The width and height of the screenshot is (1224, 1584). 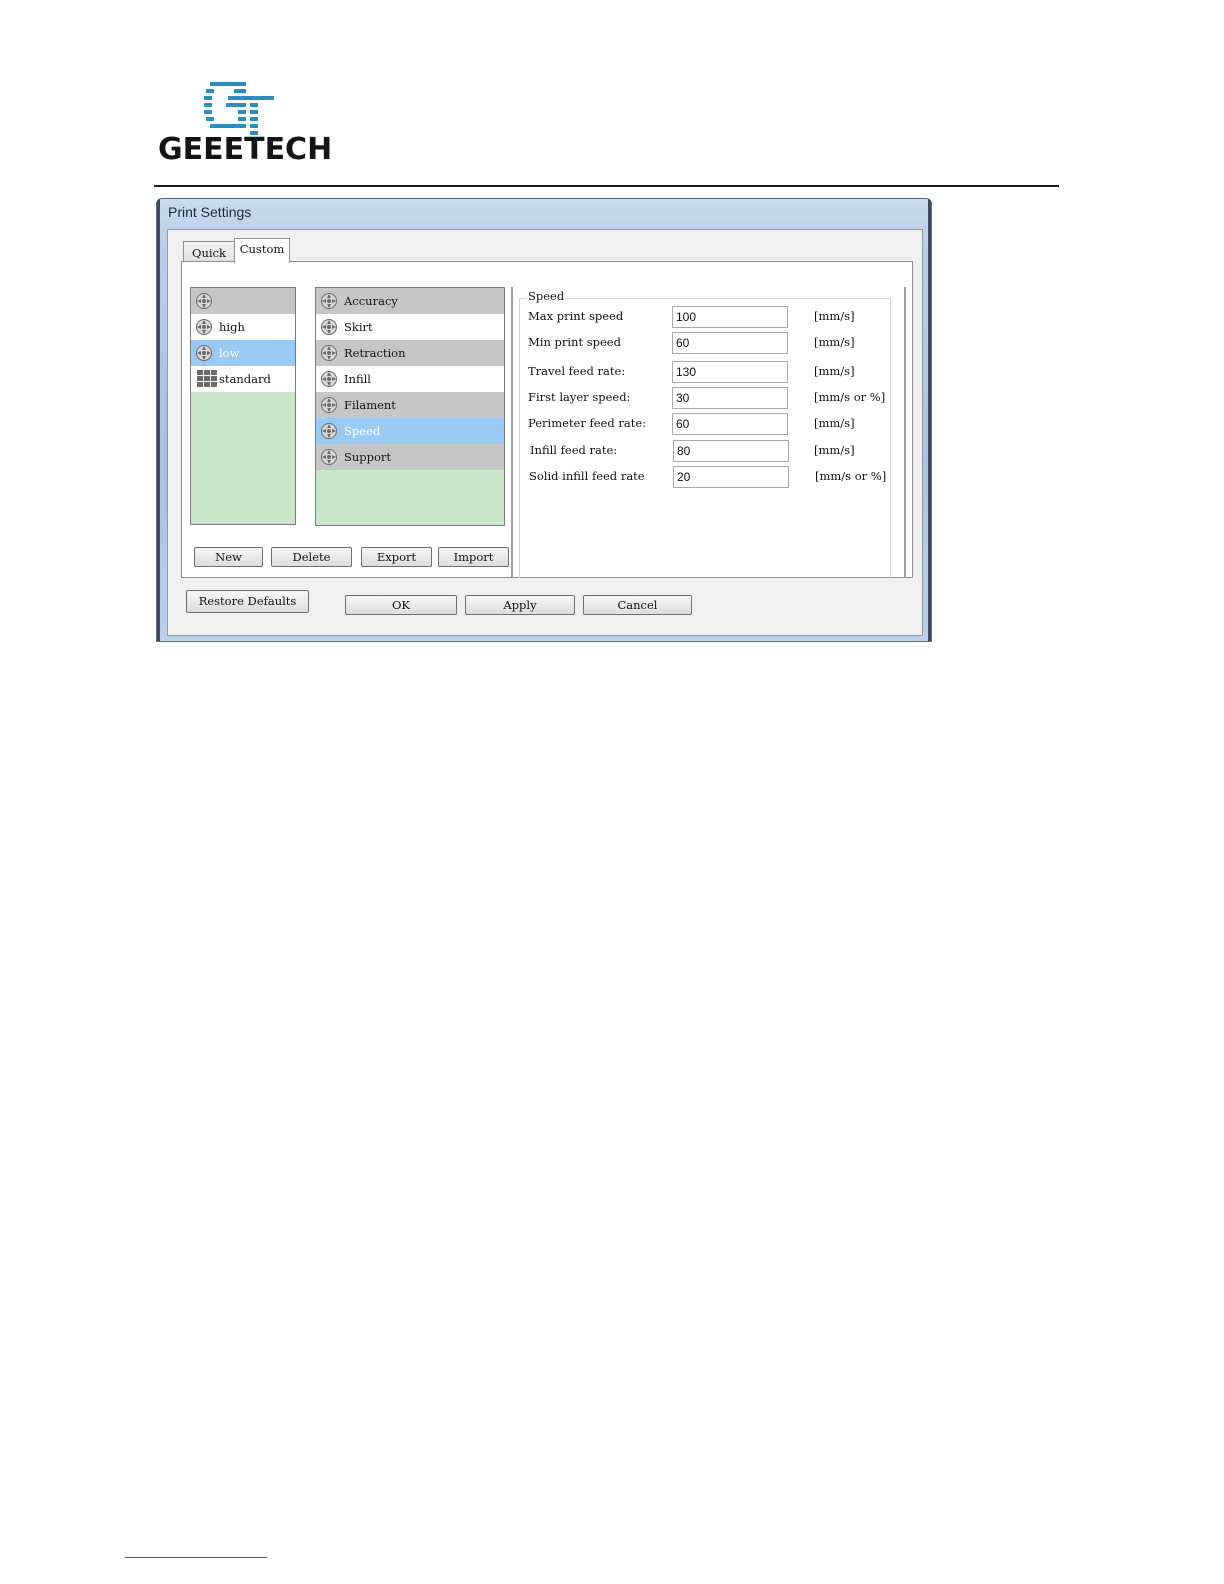 What do you see at coordinates (239, 108) in the screenshot?
I see `gt-logo-mark-icon` at bounding box center [239, 108].